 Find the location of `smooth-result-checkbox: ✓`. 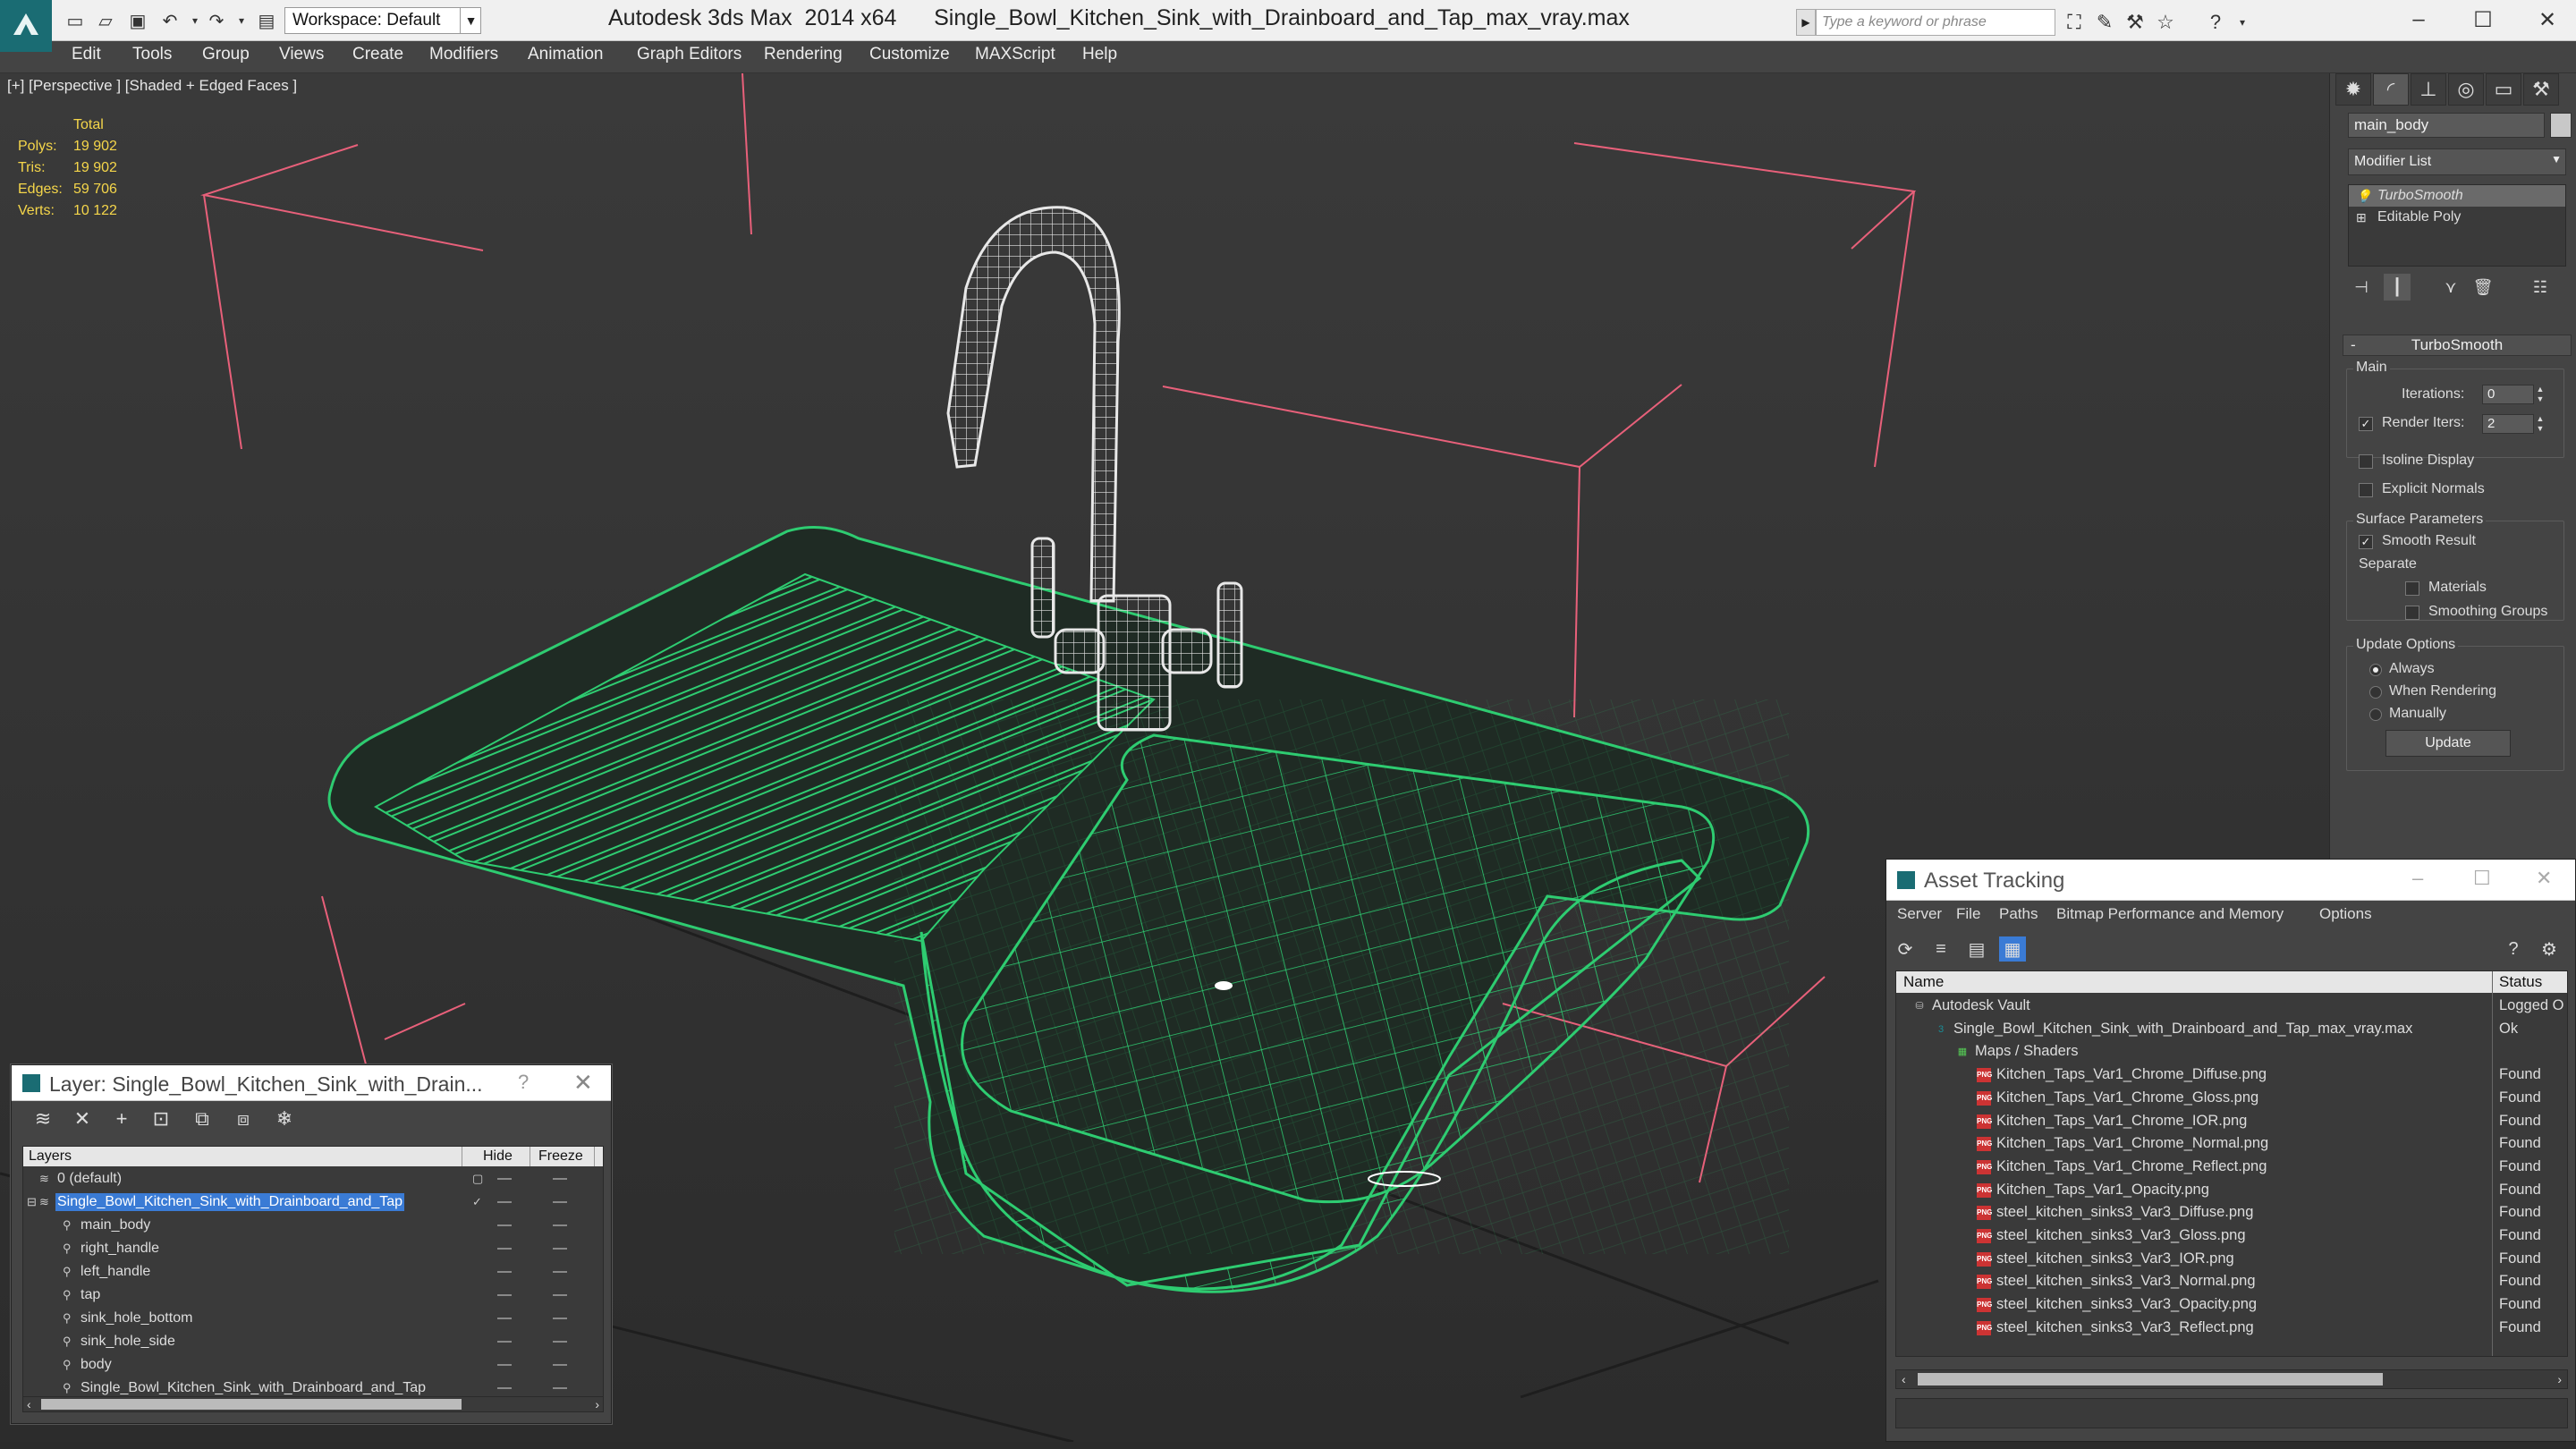

smooth-result-checkbox: ✓ is located at coordinates (2366, 542).